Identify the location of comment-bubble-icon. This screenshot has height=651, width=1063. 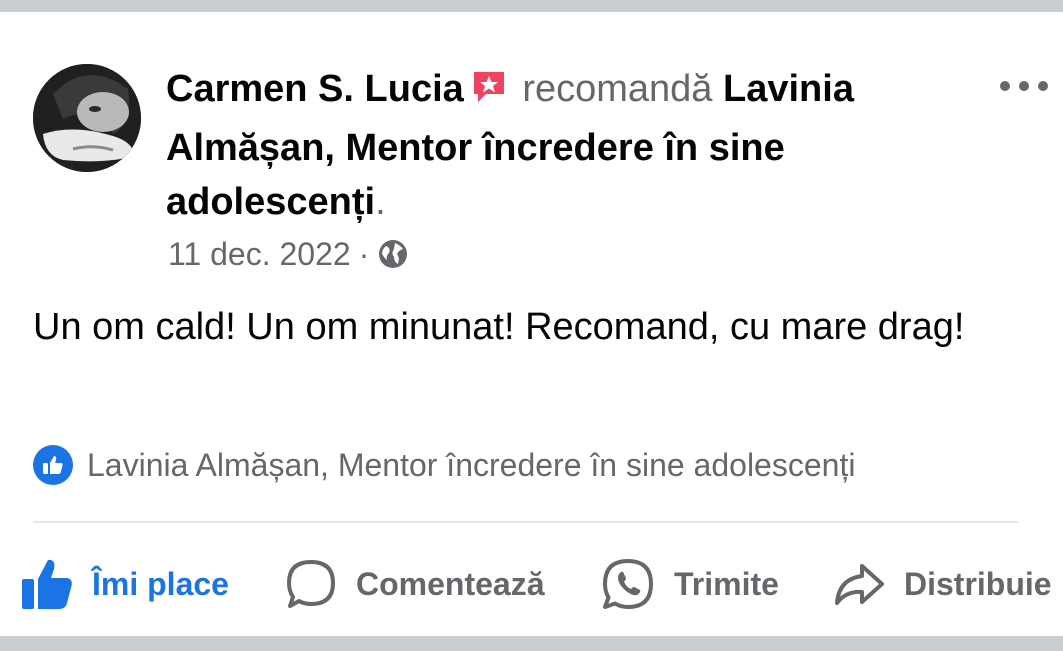
(311, 584).